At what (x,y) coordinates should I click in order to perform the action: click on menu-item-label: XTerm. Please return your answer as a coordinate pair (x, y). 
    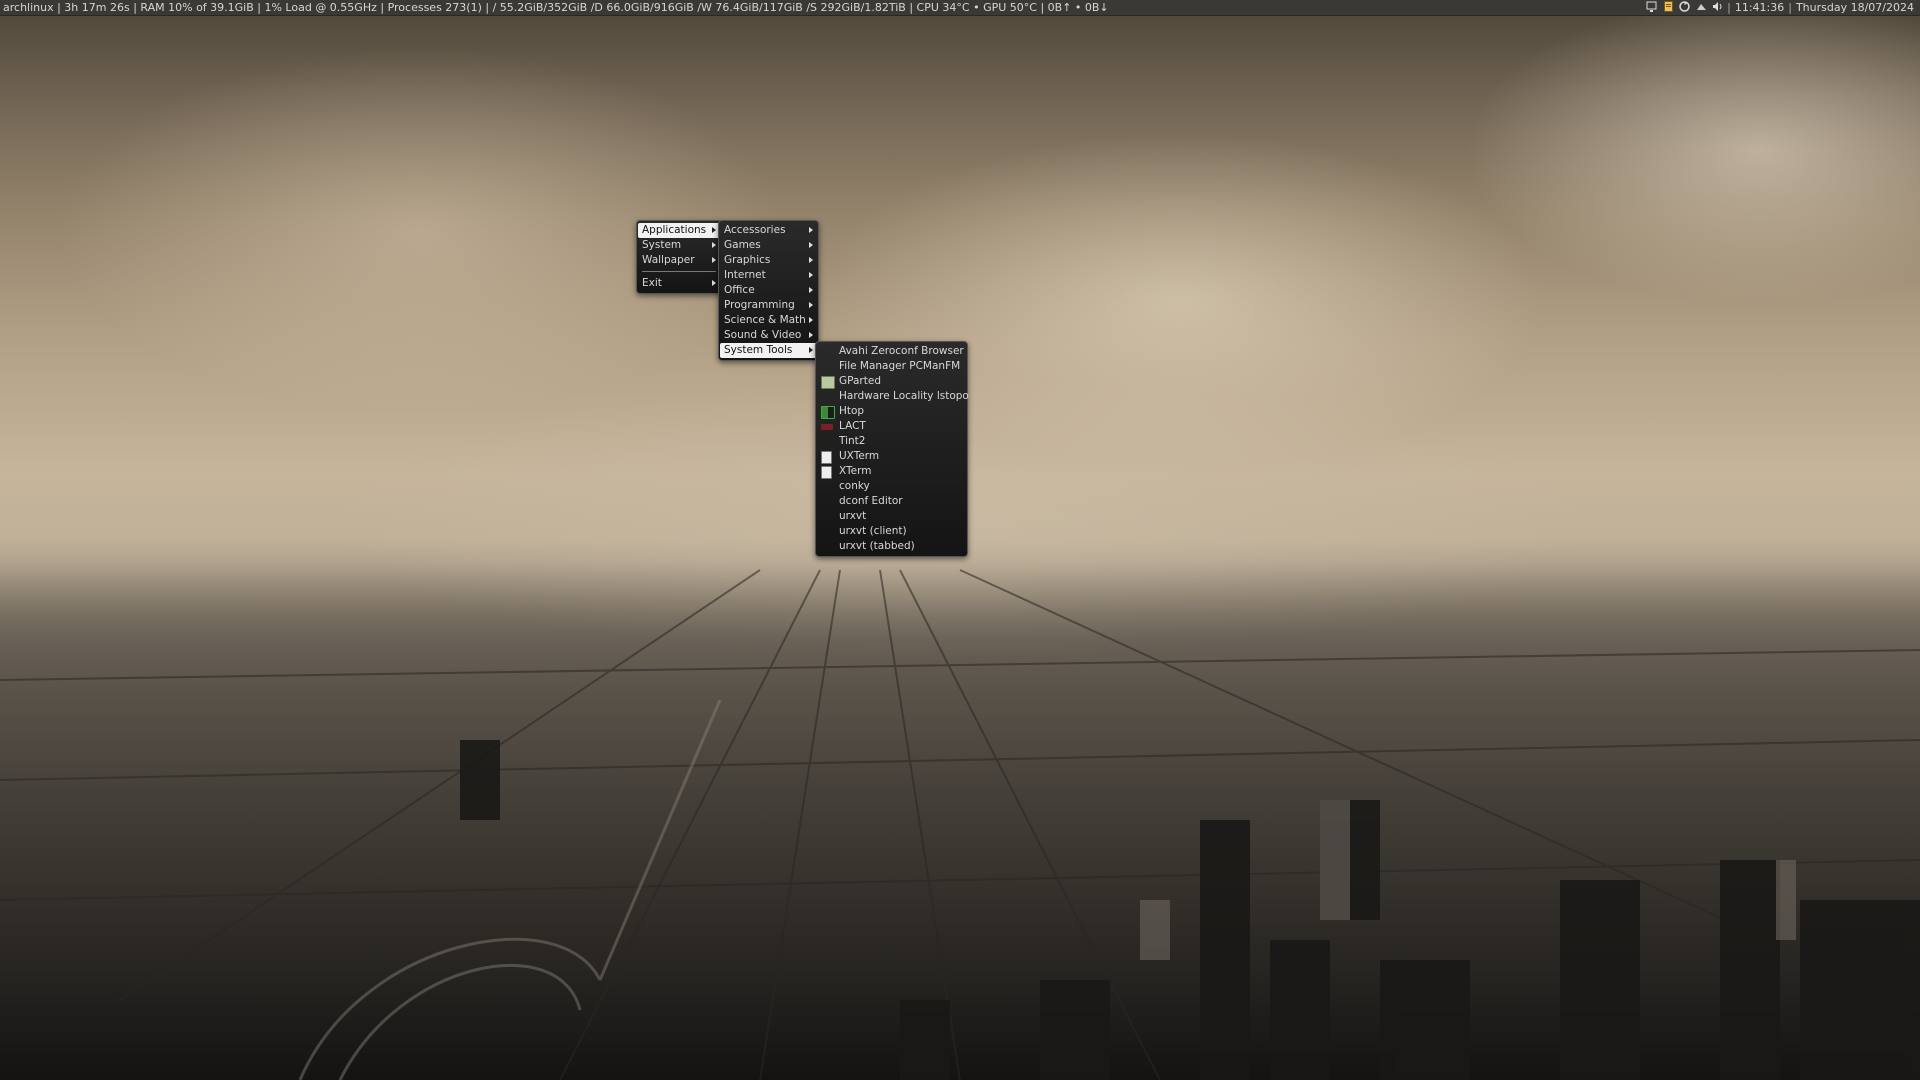
    Looking at the image, I should click on (855, 471).